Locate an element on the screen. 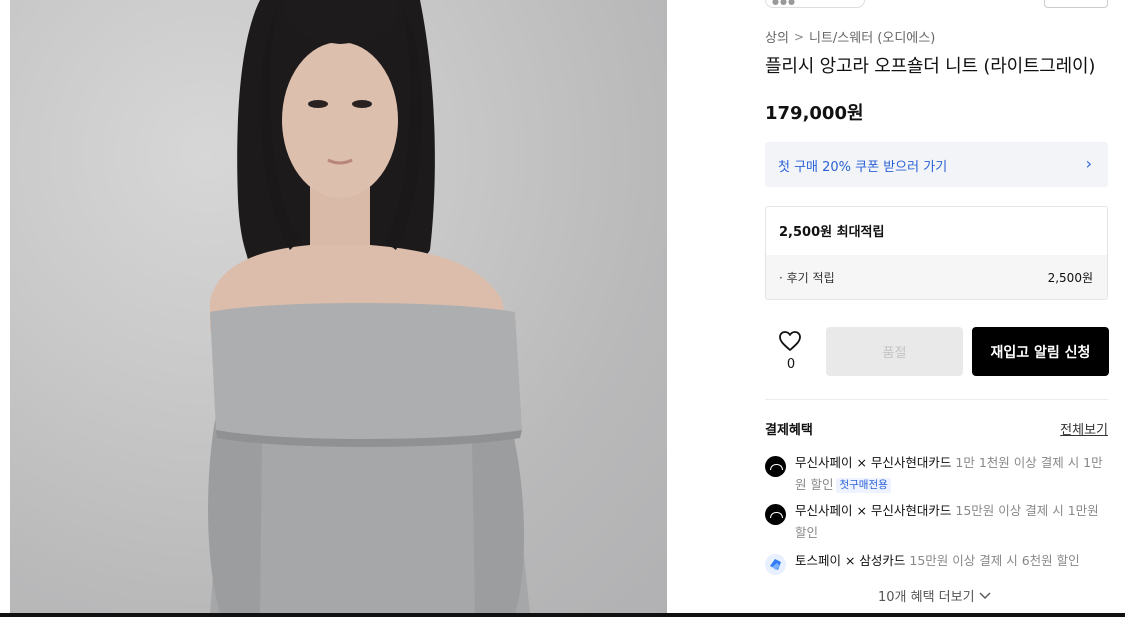 Image resolution: width=1125 pixels, height=617 pixels. store-name: ?? ?? ?? is located at coordinates (837, 1).